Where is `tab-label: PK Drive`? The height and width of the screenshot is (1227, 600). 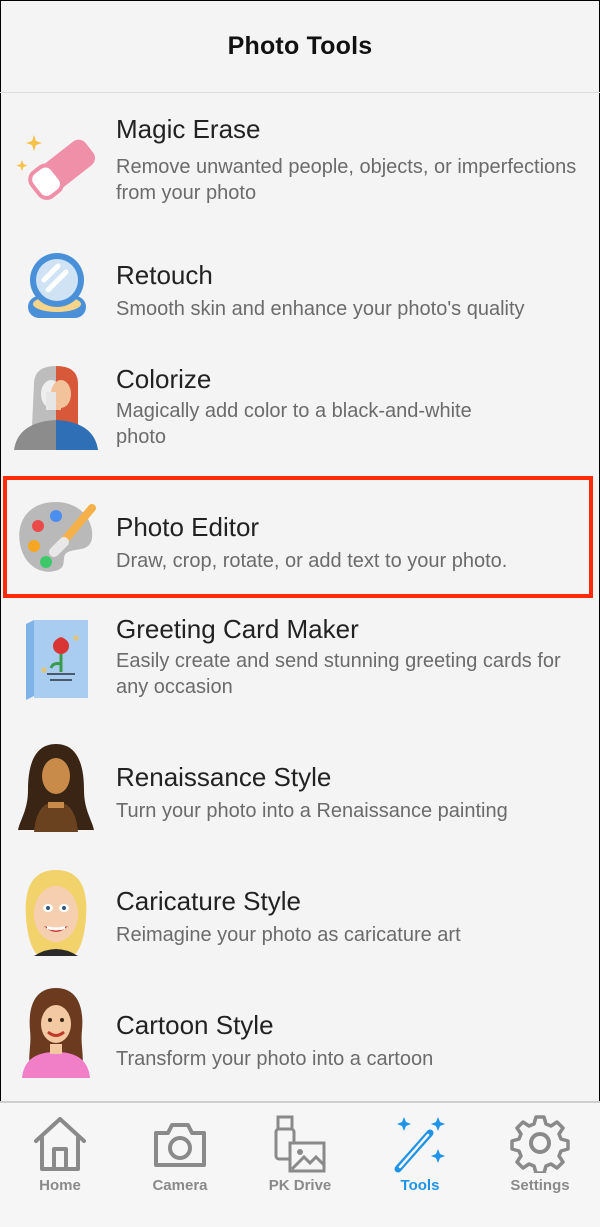
tab-label: PK Drive is located at coordinates (300, 1185).